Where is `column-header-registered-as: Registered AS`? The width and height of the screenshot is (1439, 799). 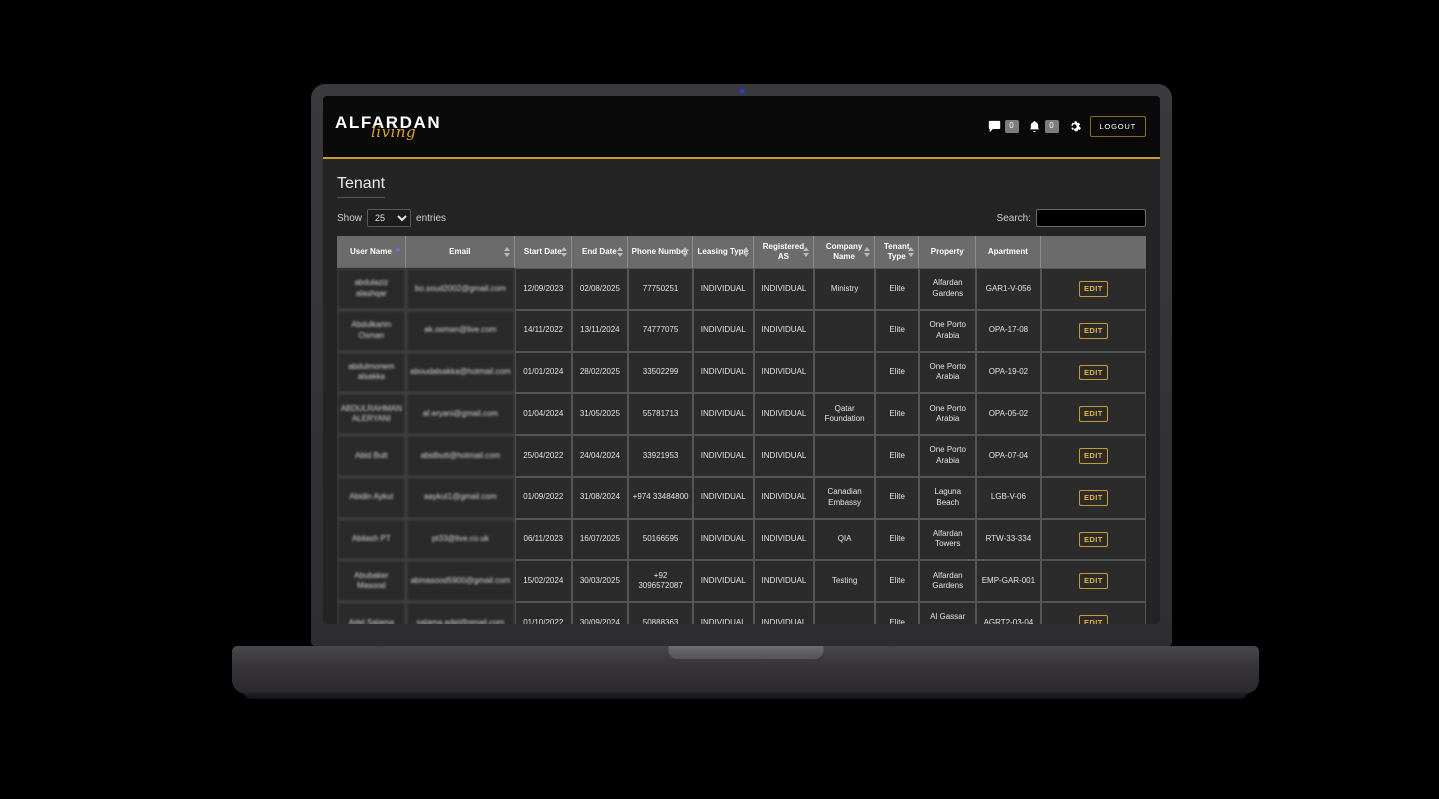
column-header-registered-as: Registered AS is located at coordinates (784, 252).